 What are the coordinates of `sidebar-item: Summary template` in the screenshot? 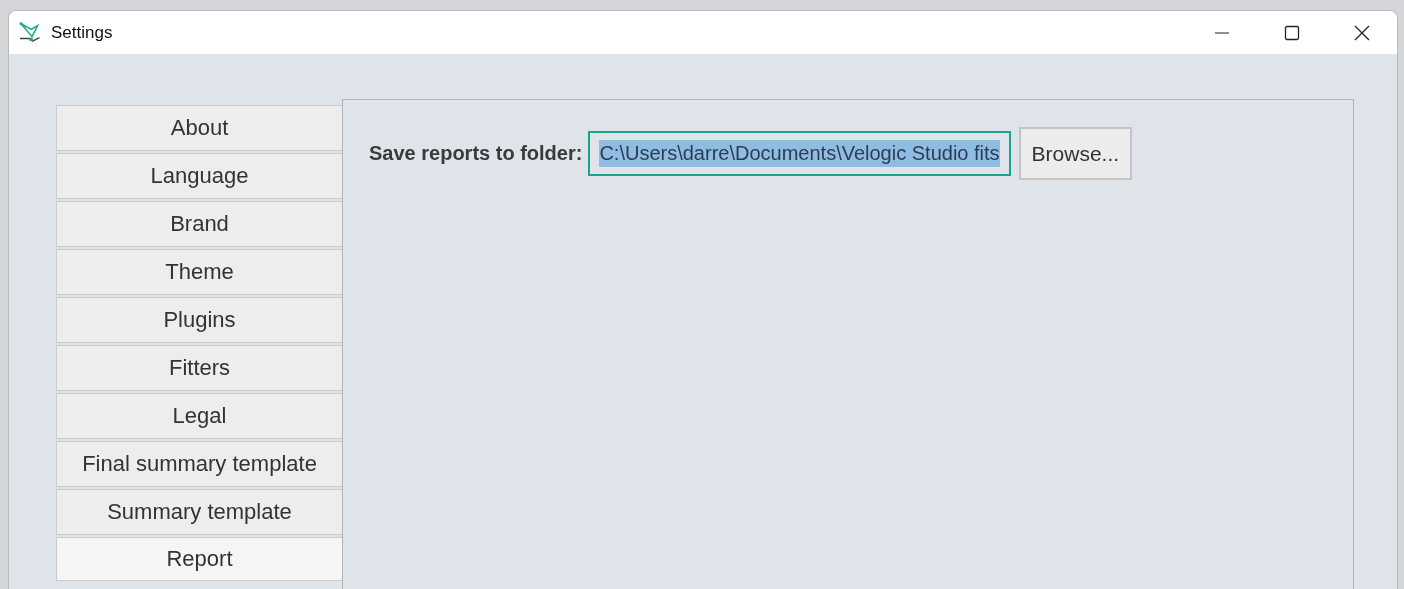 It's located at (199, 512).